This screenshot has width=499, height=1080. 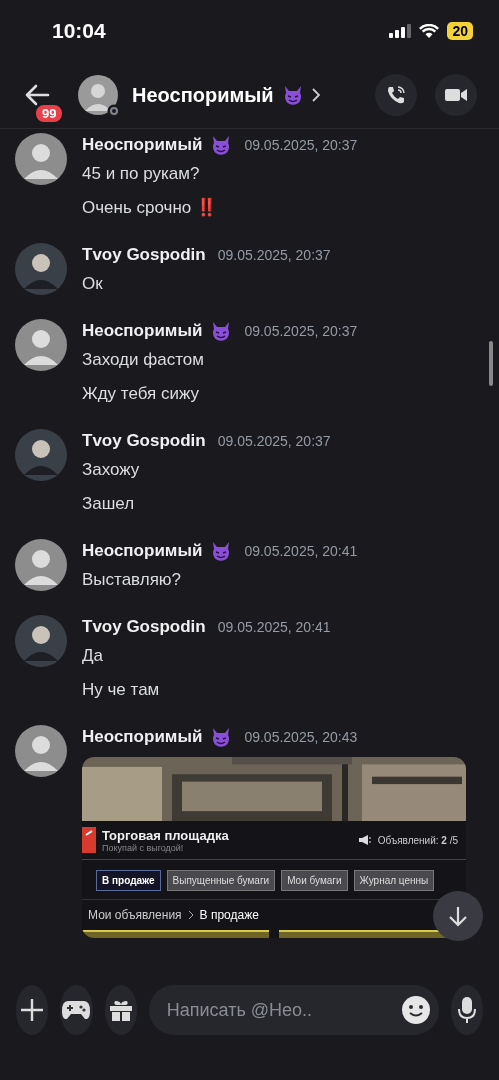 I want to click on video-call-button, so click(x=456, y=95).